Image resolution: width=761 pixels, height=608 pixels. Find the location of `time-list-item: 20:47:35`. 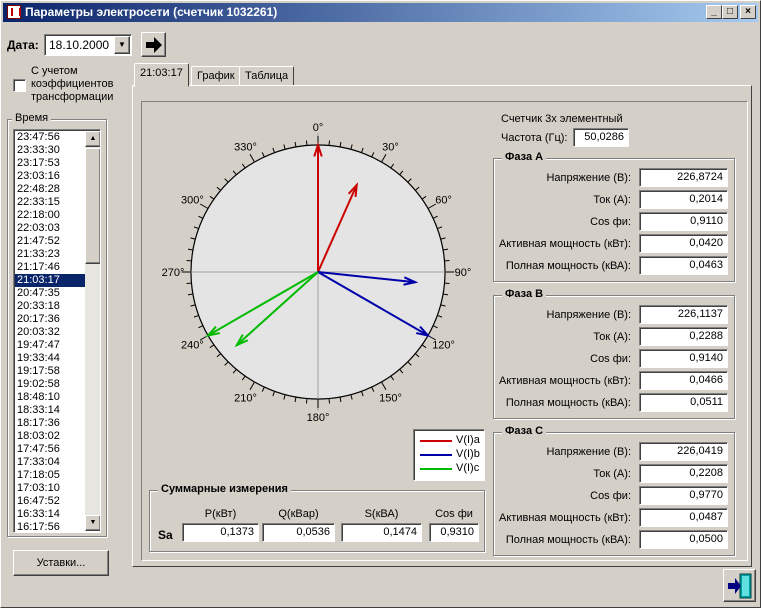

time-list-item: 20:47:35 is located at coordinates (50, 293).